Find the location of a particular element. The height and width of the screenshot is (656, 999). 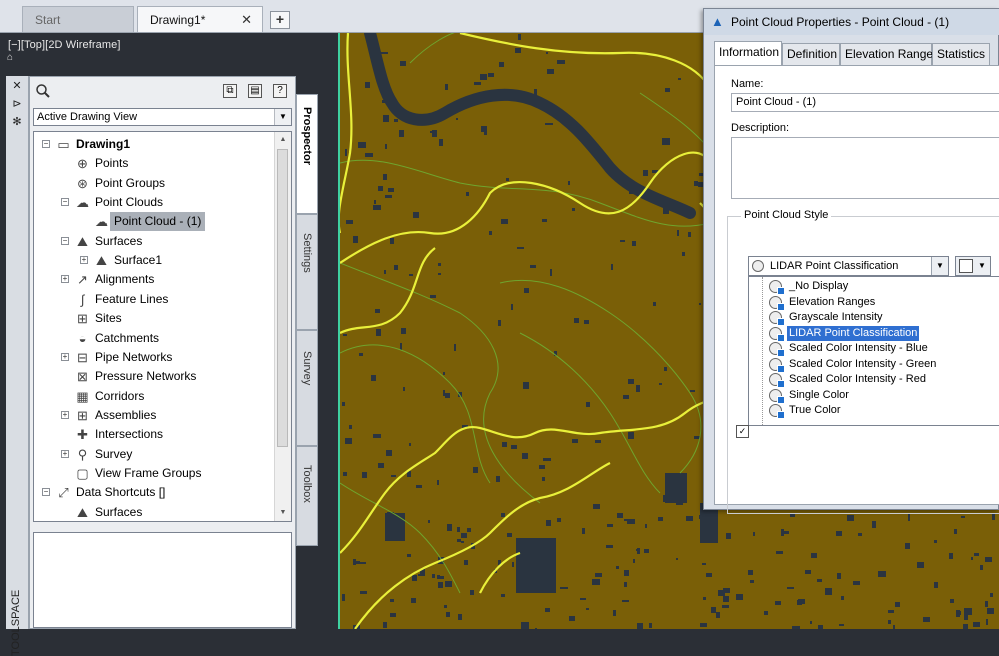

tree-item: + ↗ Alignments is located at coordinates (154, 279).